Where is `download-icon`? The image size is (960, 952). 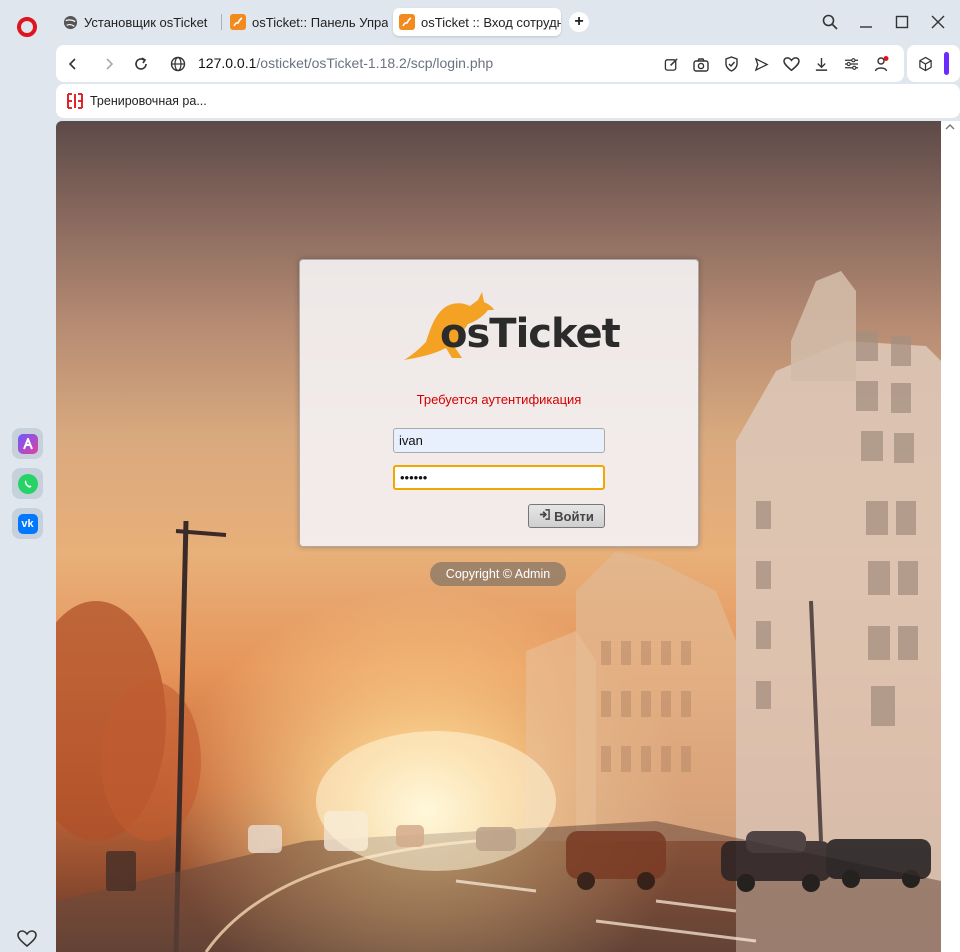 download-icon is located at coordinates (821, 64).